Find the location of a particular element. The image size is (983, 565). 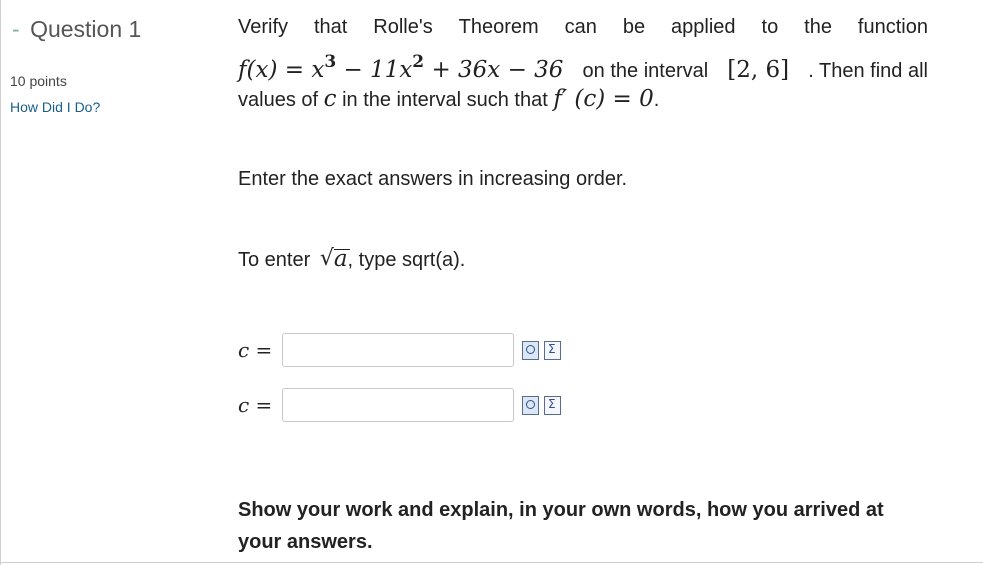

function-expression: f(x) = x3 − 11x2 + 36x − 36 is located at coordinates (401, 67).